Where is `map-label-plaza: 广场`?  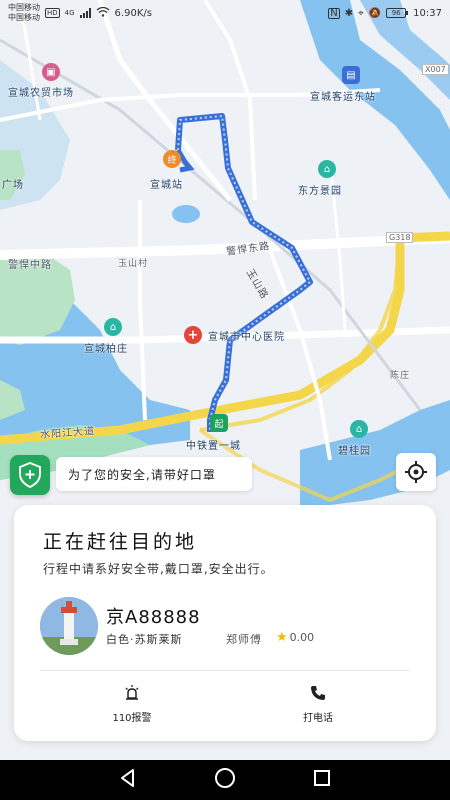
map-label-plaza: 广场 is located at coordinates (13, 185).